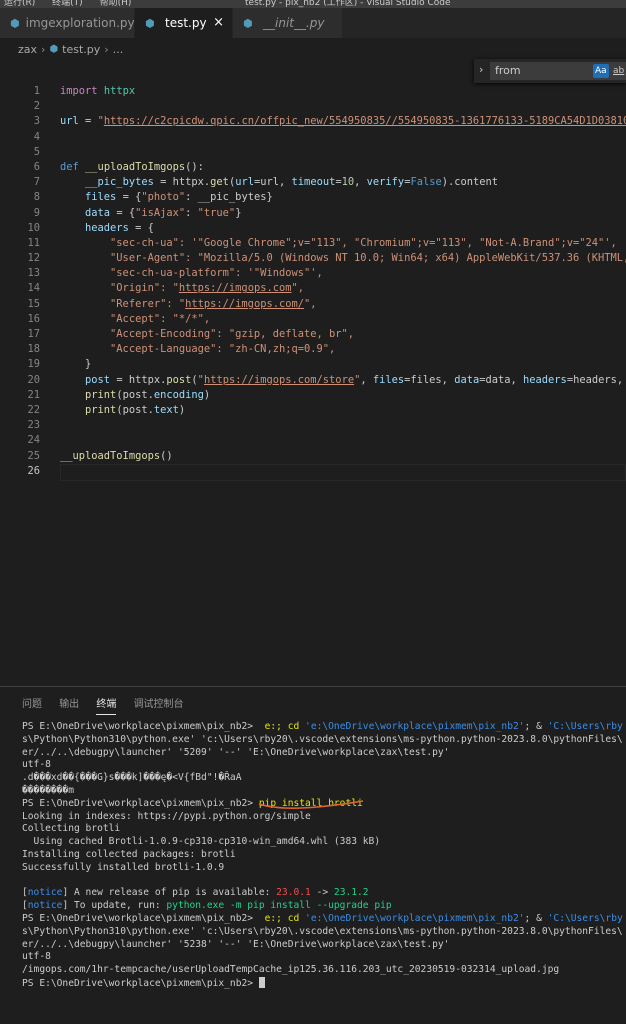 The height and width of the screenshot is (1024, 626). What do you see at coordinates (159, 706) in the screenshot?
I see `tab-debug-console: 调试控制台` at bounding box center [159, 706].